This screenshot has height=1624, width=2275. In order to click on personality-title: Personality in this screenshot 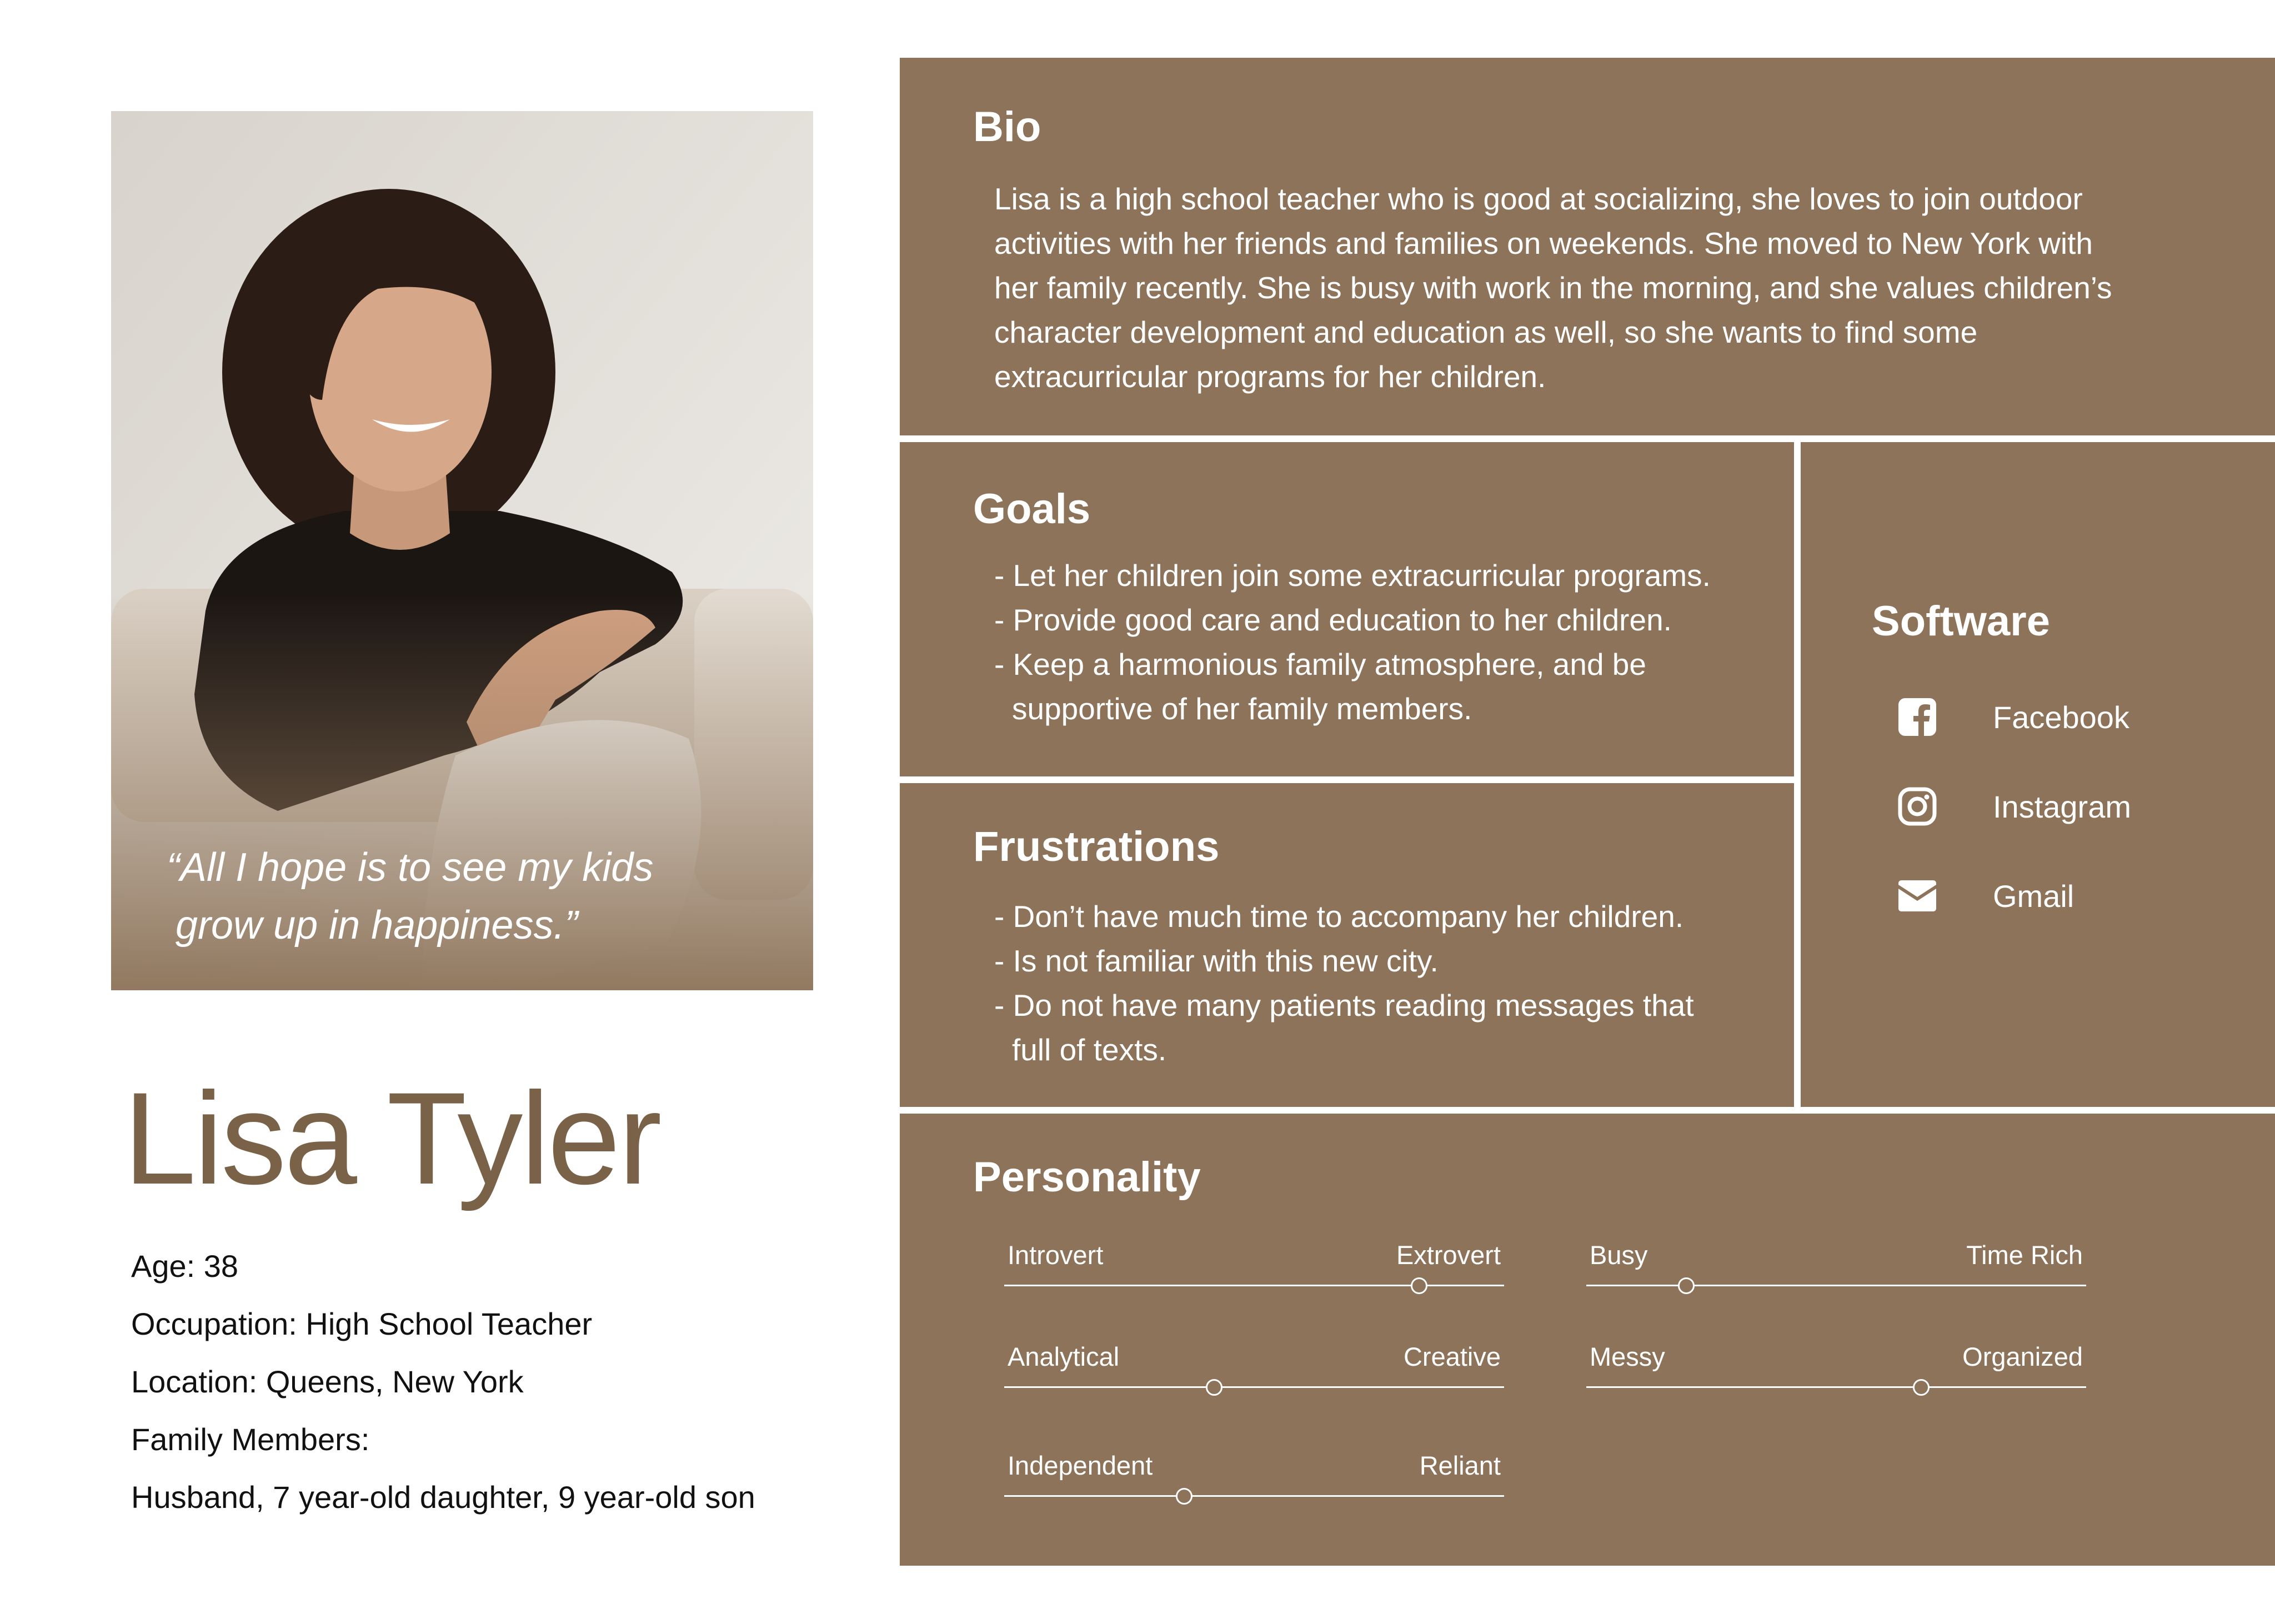, I will do `click(1087, 1177)`.